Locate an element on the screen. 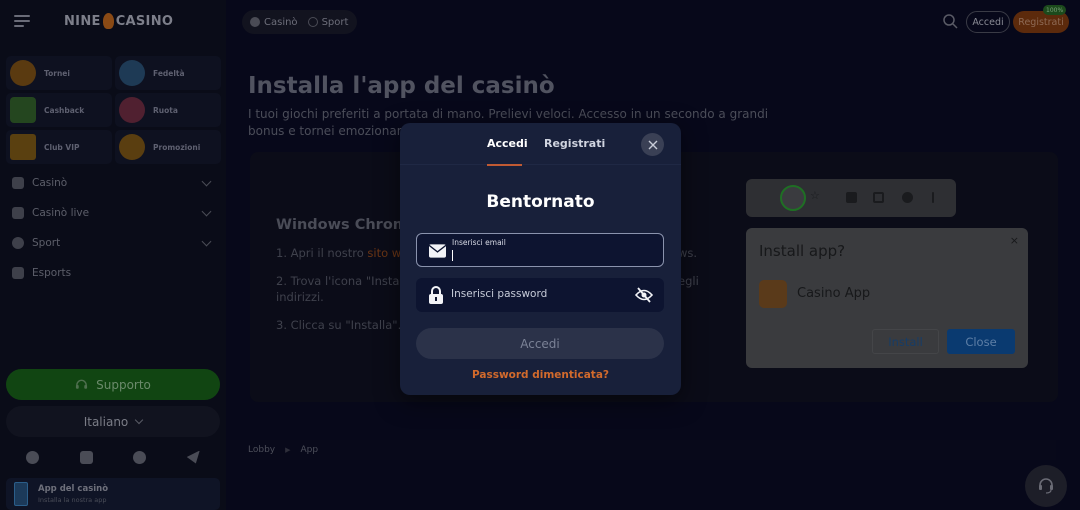 The width and height of the screenshot is (1080, 510). close-icon is located at coordinates (652, 144).